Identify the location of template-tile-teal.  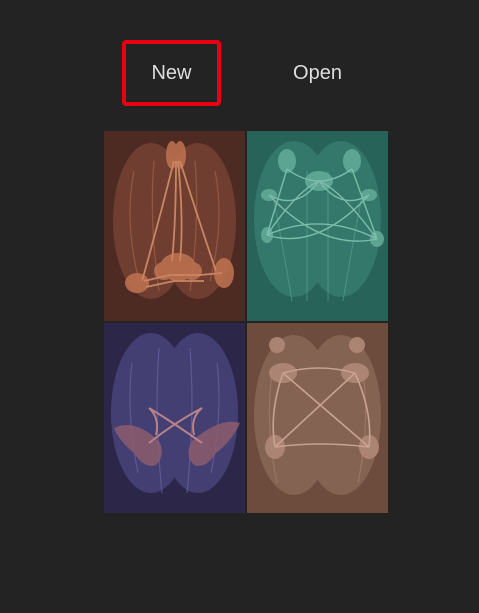
(317, 226).